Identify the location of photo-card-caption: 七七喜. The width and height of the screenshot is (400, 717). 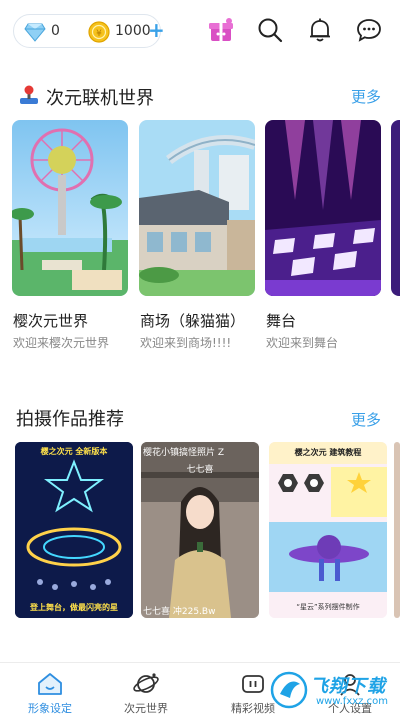
(200, 470).